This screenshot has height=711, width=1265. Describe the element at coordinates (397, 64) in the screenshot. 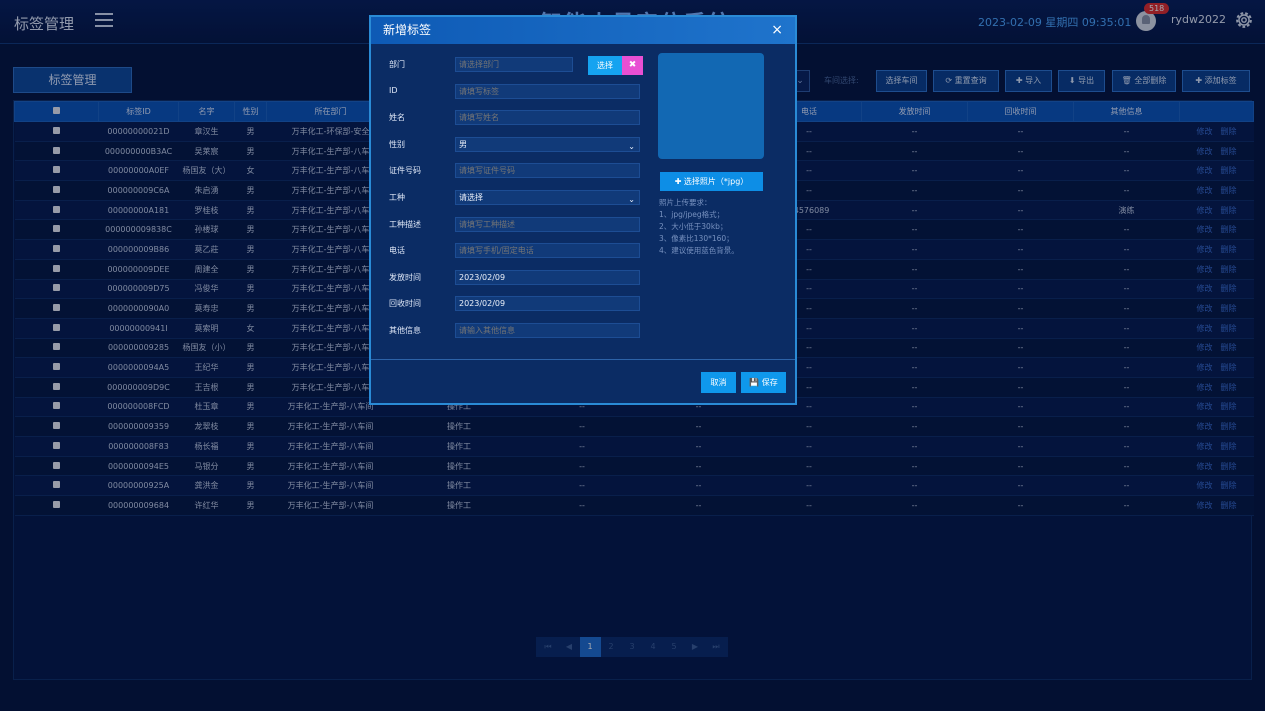

I see `dept-label: 部门` at that location.